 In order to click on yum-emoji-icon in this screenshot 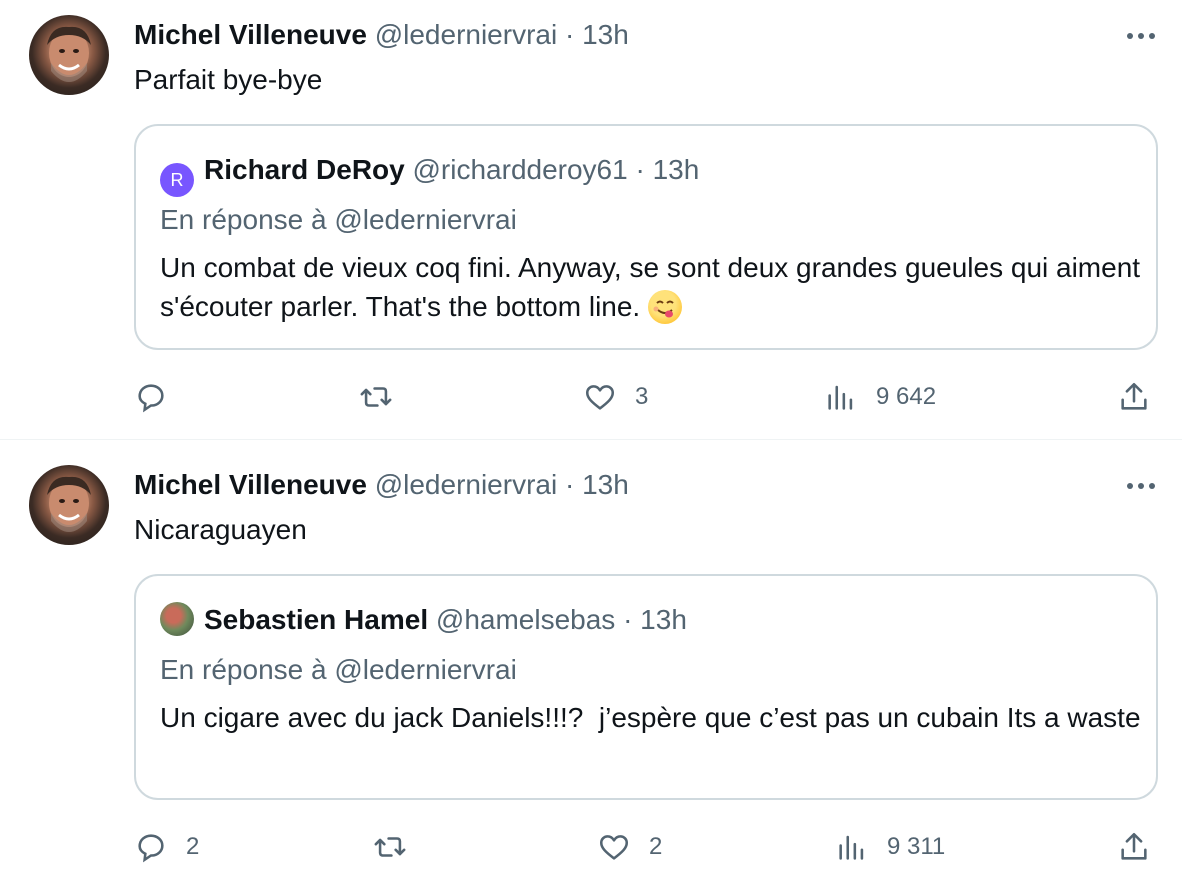, I will do `click(665, 307)`.